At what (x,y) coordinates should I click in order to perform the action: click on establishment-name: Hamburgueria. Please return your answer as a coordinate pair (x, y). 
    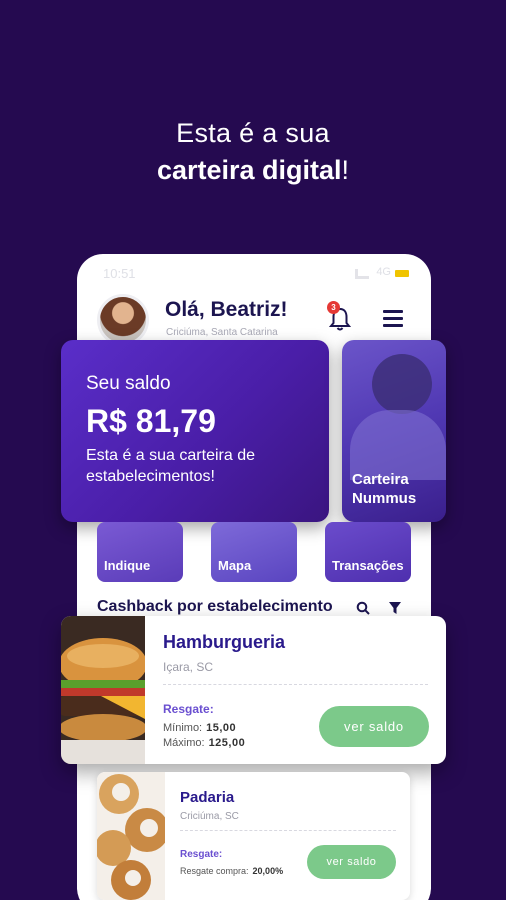
    Looking at the image, I should click on (224, 642).